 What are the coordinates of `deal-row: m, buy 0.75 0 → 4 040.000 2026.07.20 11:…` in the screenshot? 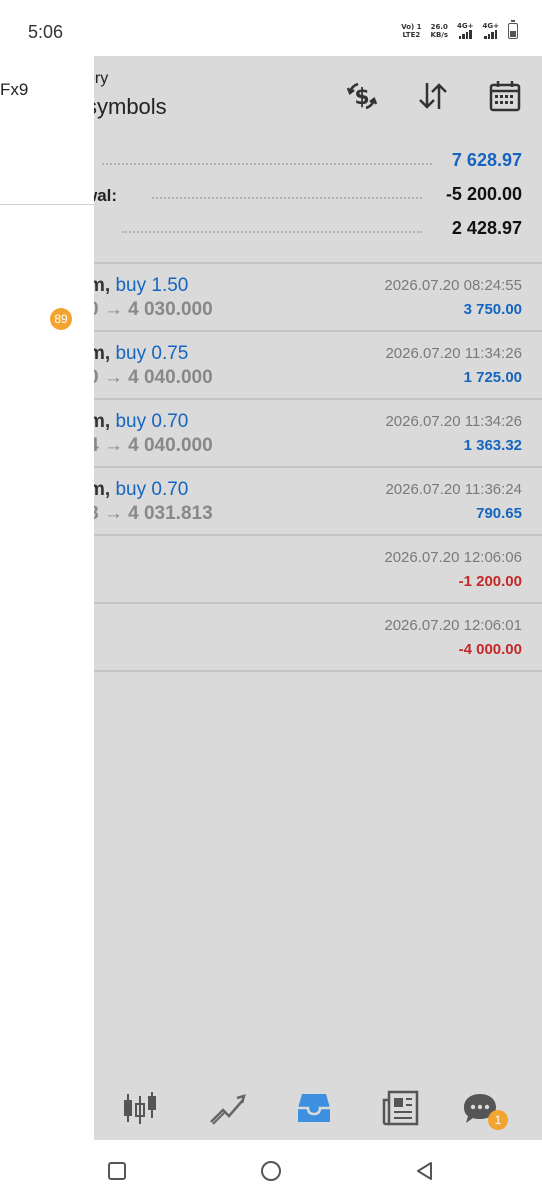 It's located at (318, 364).